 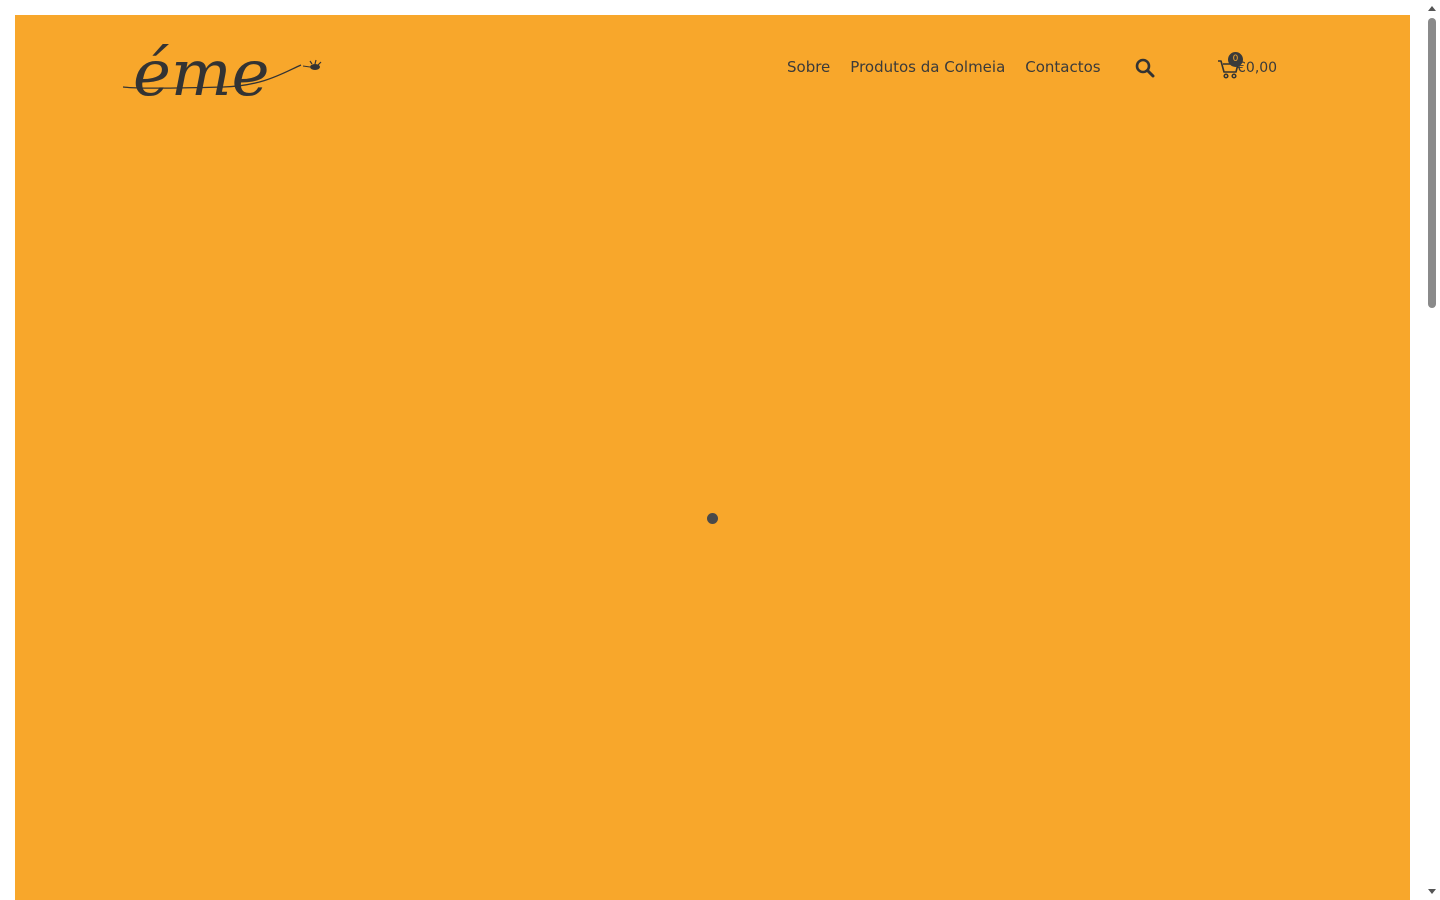 I want to click on nav-link-produtos: Produtos da Colmeia, so click(x=927, y=67).